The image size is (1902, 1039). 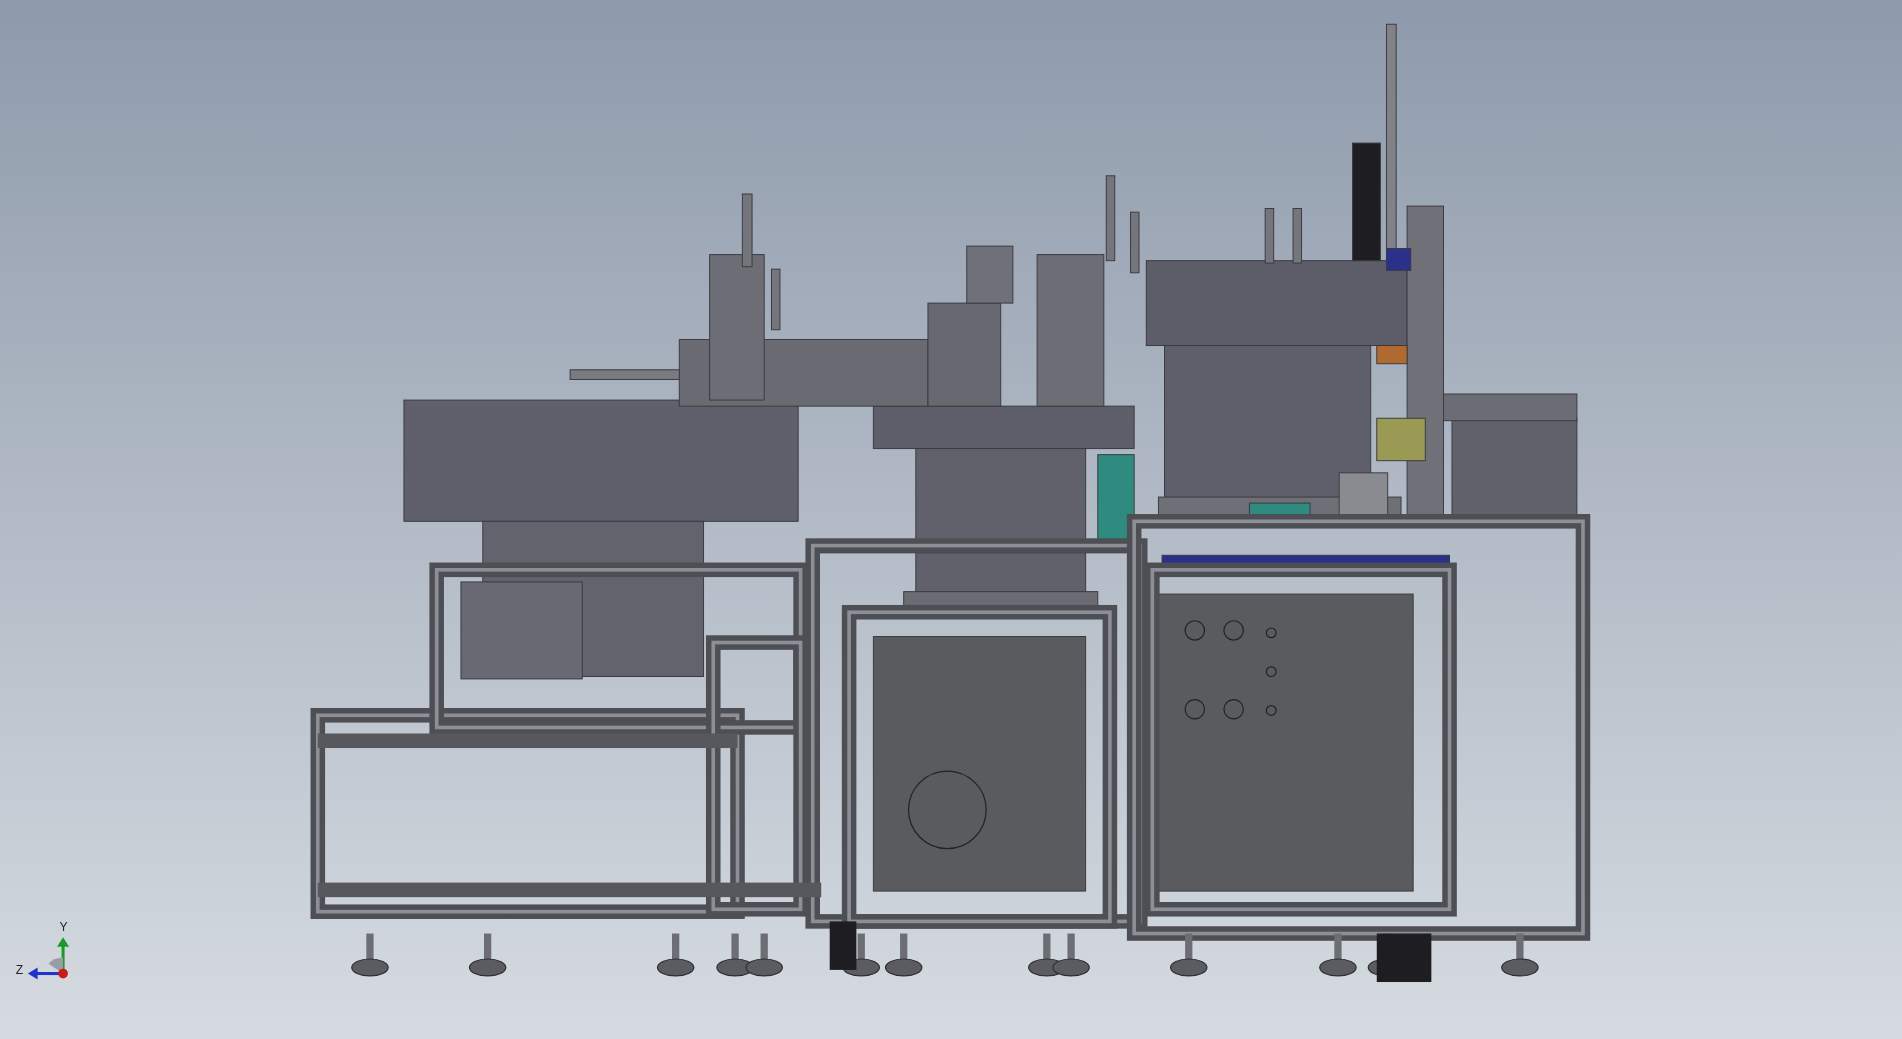 I want to click on axis-triad-icon, so click(x=48, y=958).